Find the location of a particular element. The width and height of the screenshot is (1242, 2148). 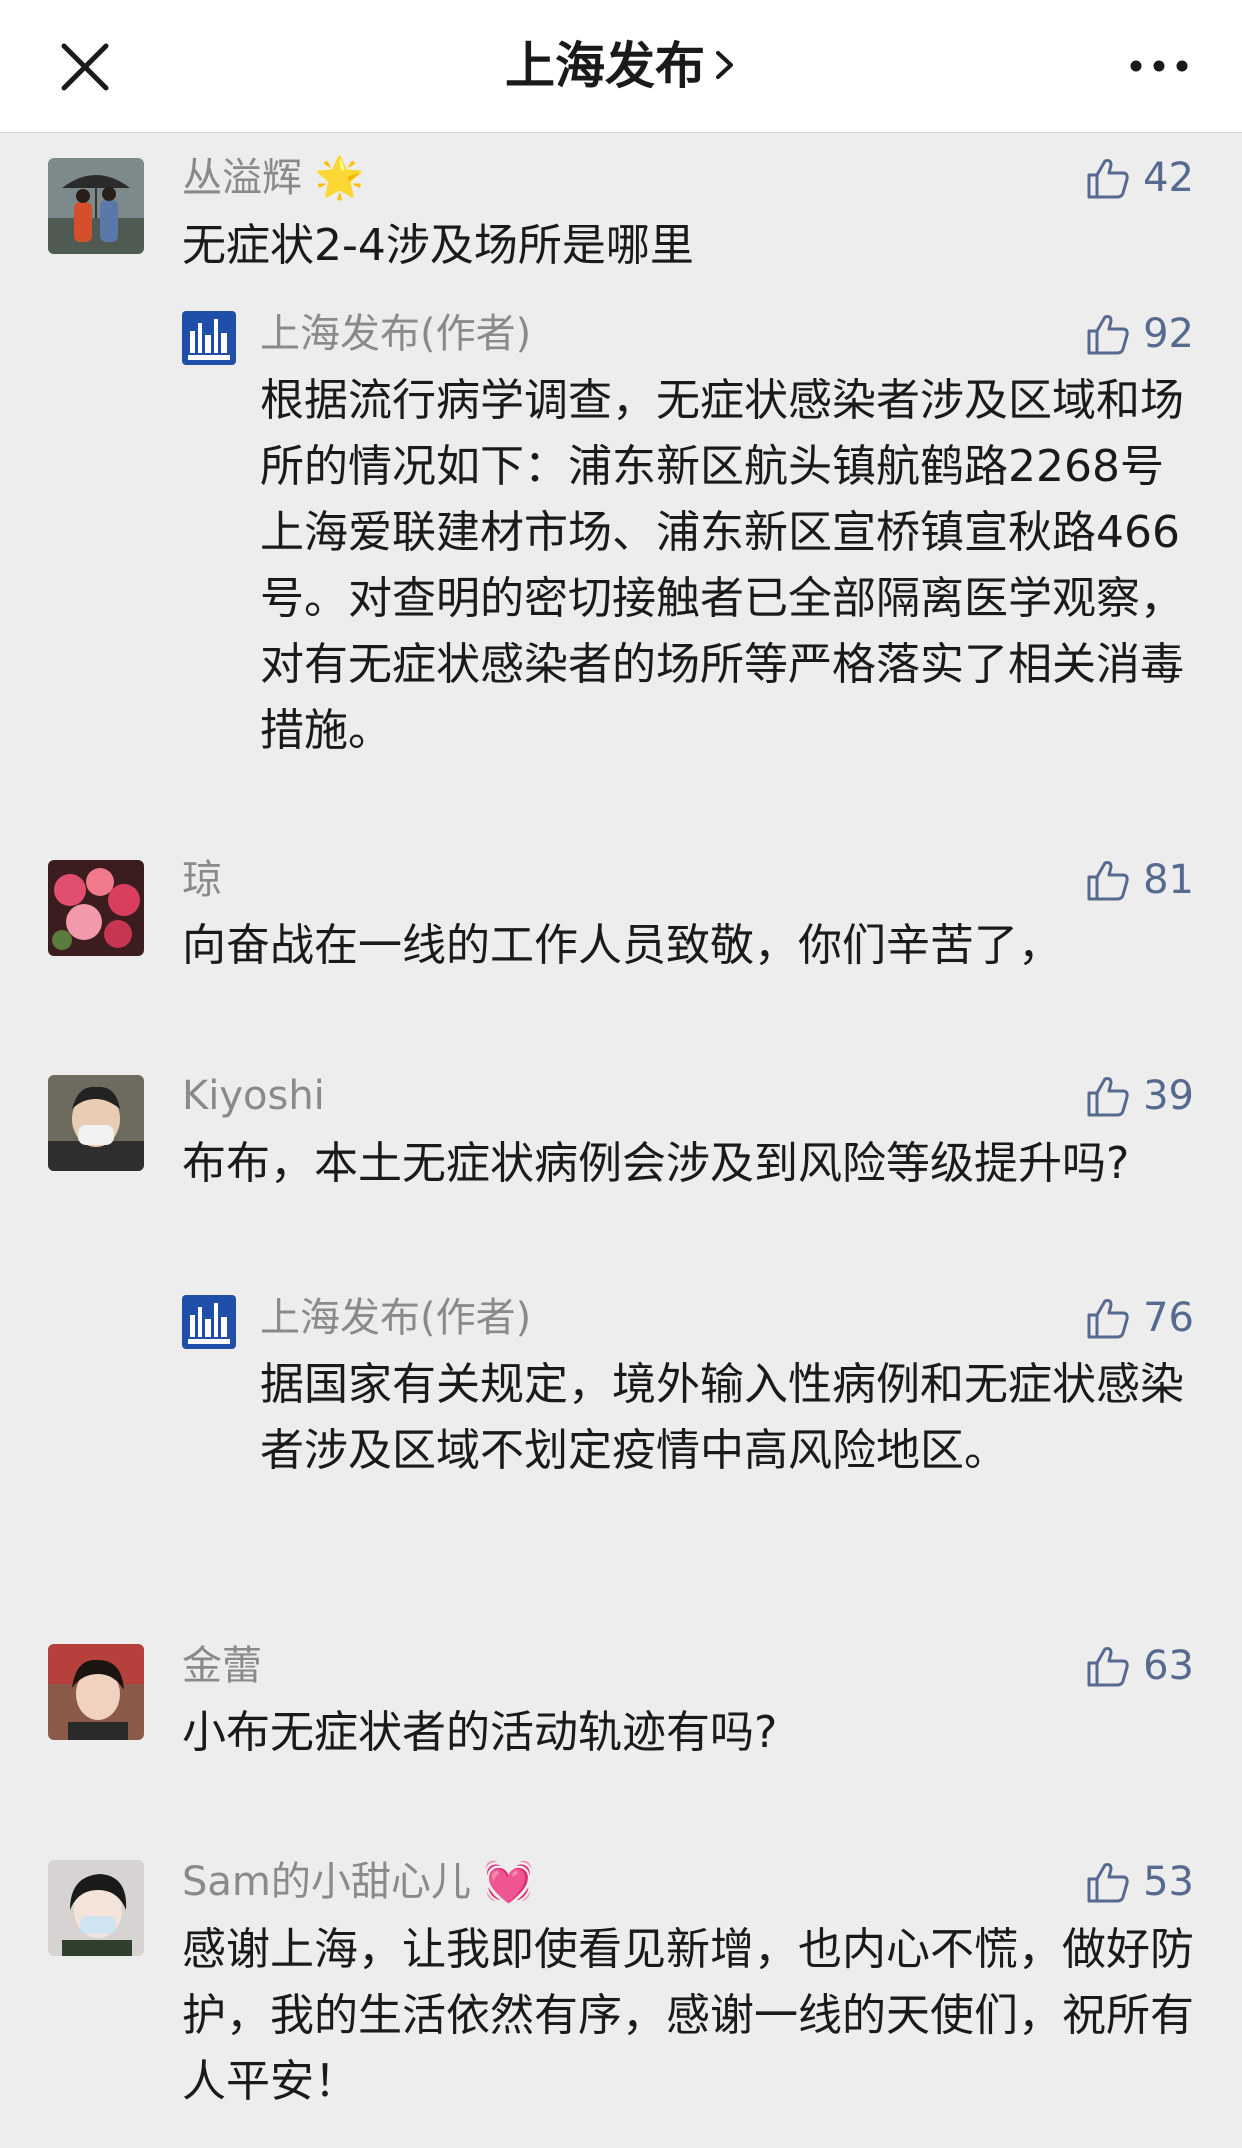

like-count: 63 is located at coordinates (1168, 1666).